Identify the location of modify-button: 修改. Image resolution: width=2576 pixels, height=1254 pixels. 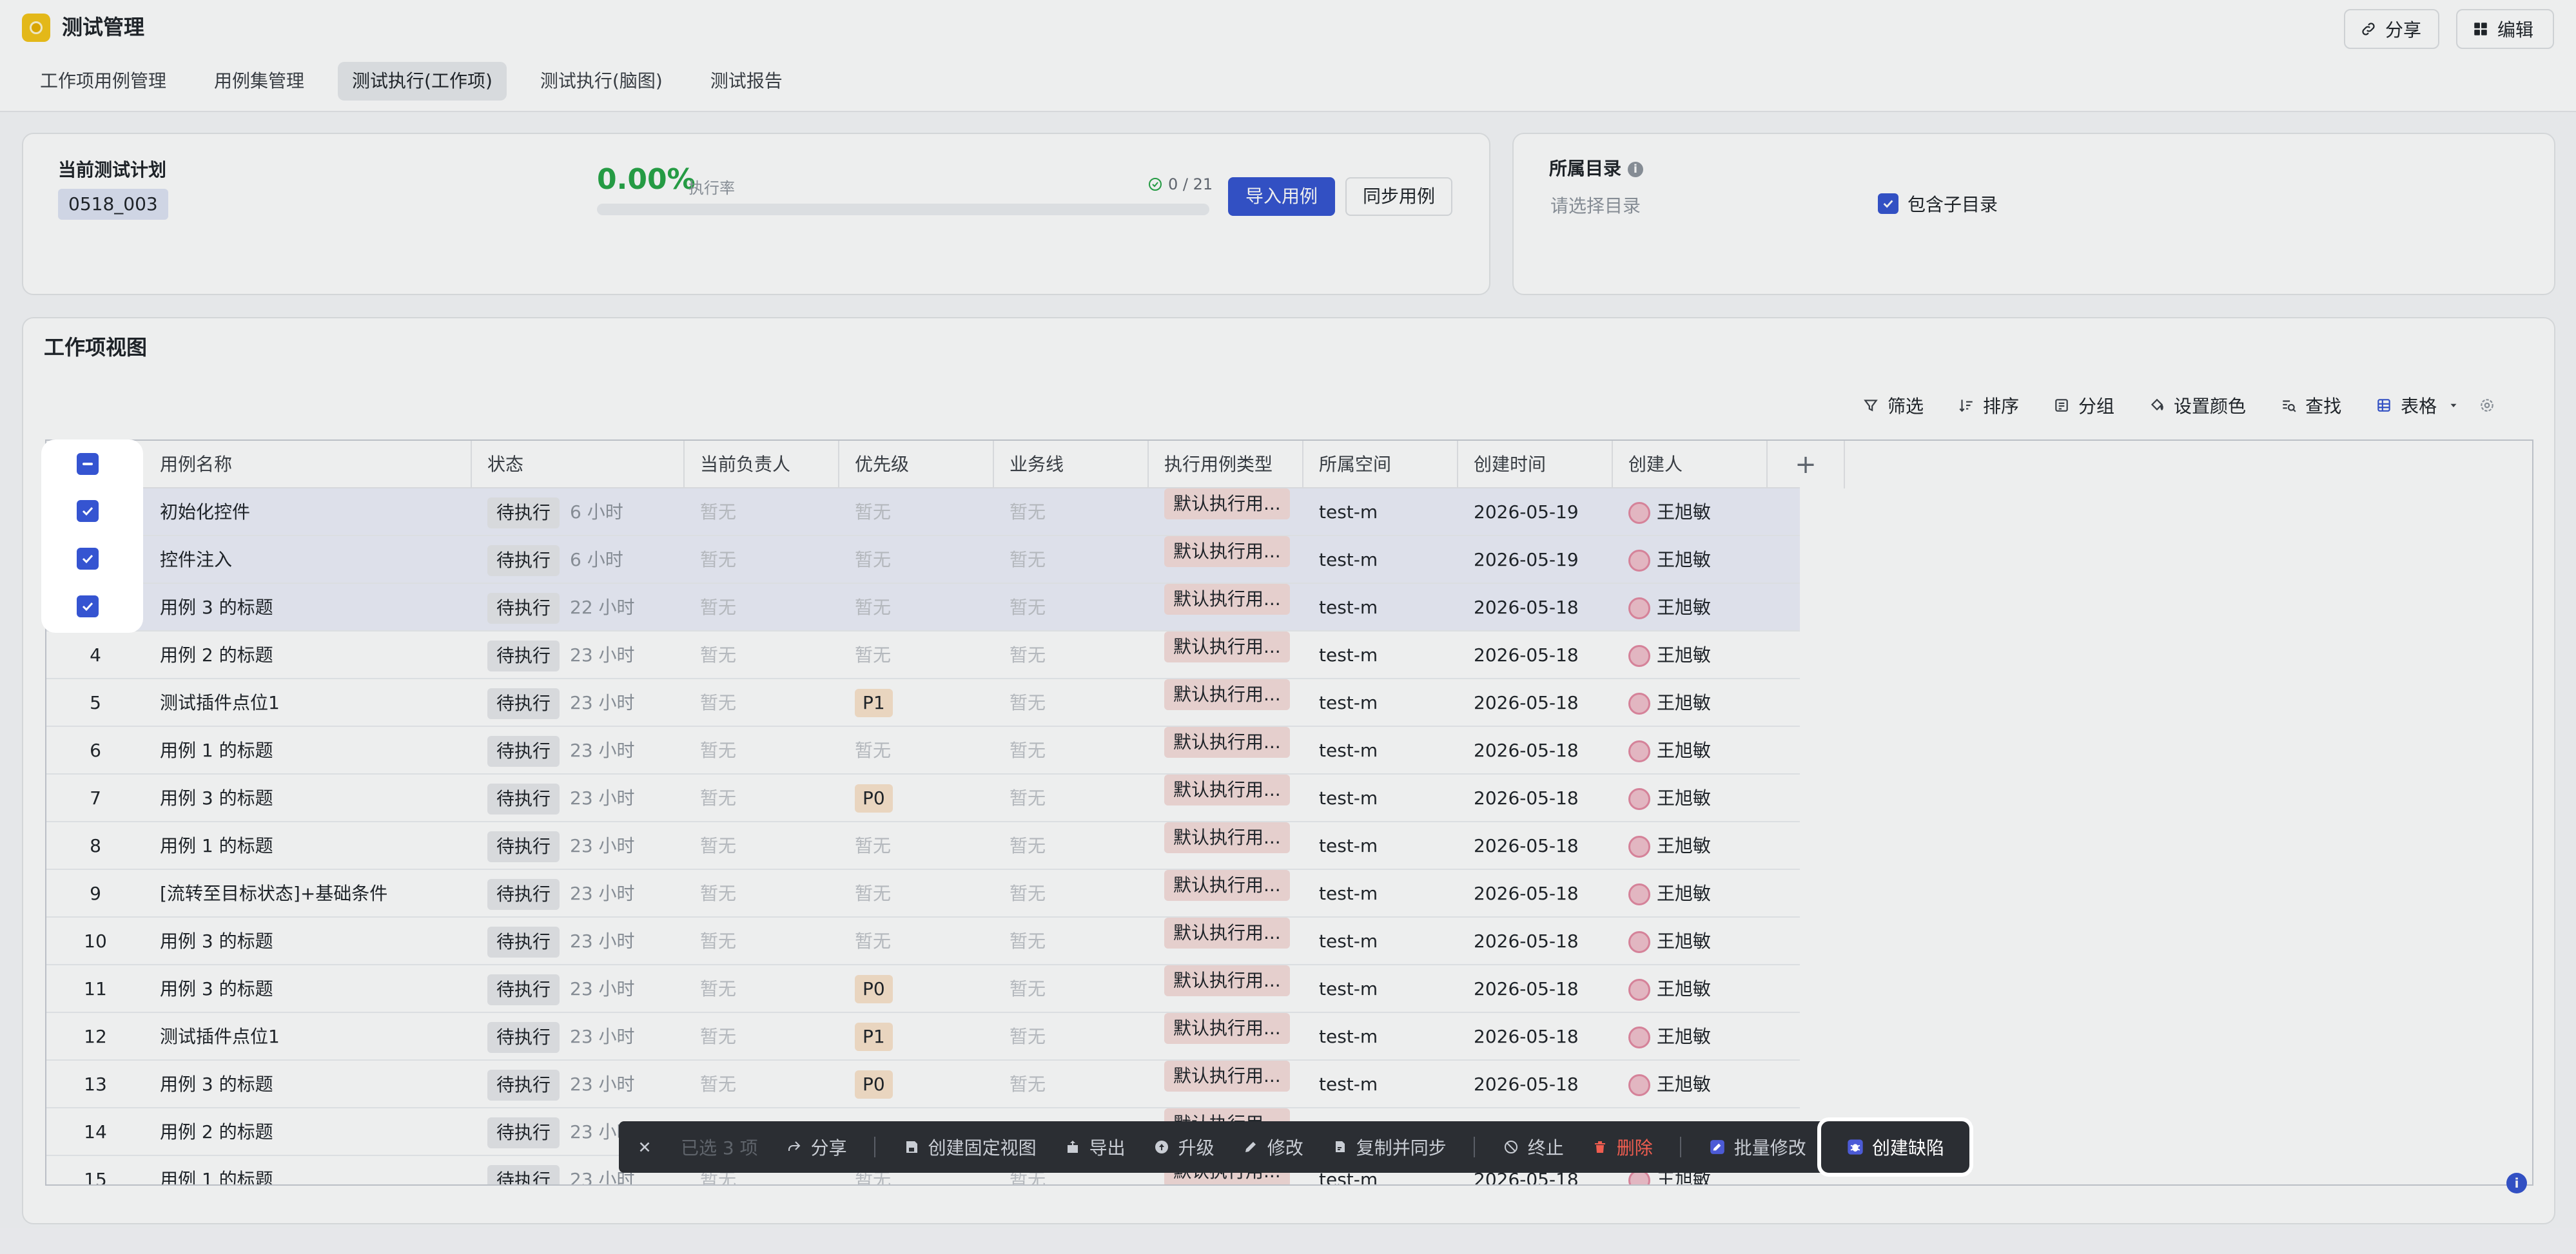
(1273, 1147).